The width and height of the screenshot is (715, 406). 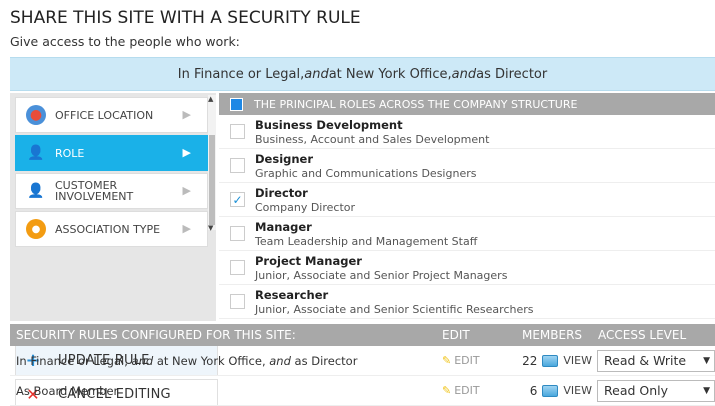 I want to click on access-level-select: Read & Write ▼, so click(x=656, y=360).